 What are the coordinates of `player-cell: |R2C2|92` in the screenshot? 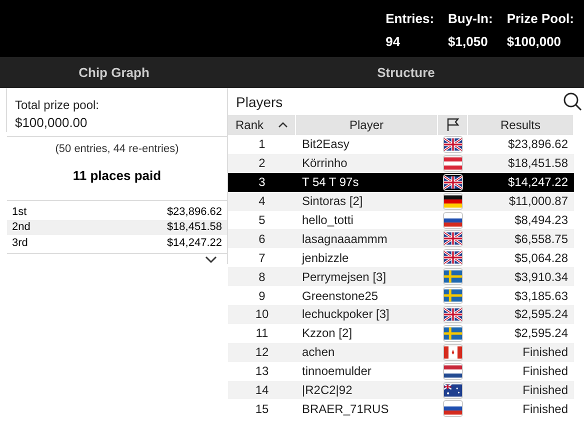 It's located at (367, 390).